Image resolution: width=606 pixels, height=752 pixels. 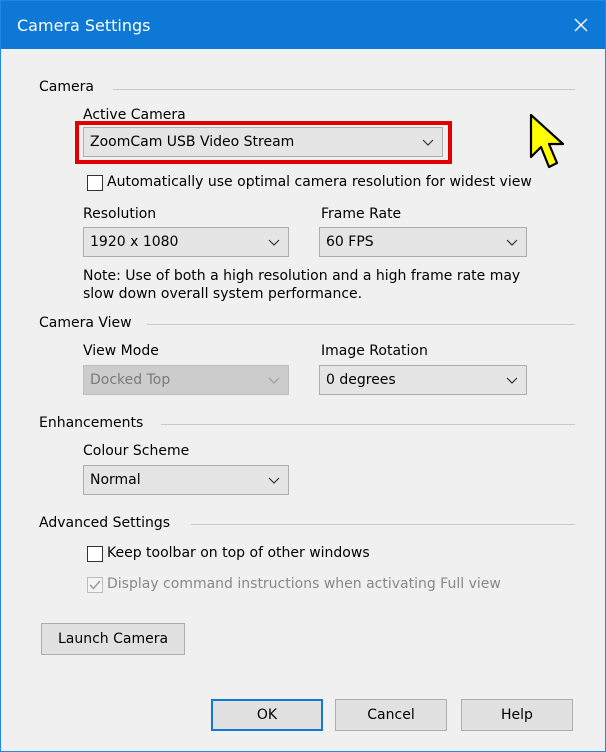 I want to click on ok-label: OK, so click(x=267, y=715).